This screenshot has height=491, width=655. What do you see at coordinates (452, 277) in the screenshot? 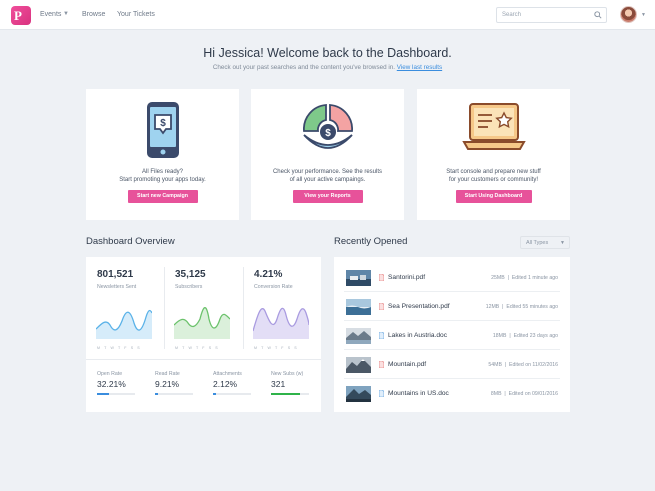
I see `file-row-santorini: Santorini.pdf 25MB | Edited 1 minute ago` at bounding box center [452, 277].